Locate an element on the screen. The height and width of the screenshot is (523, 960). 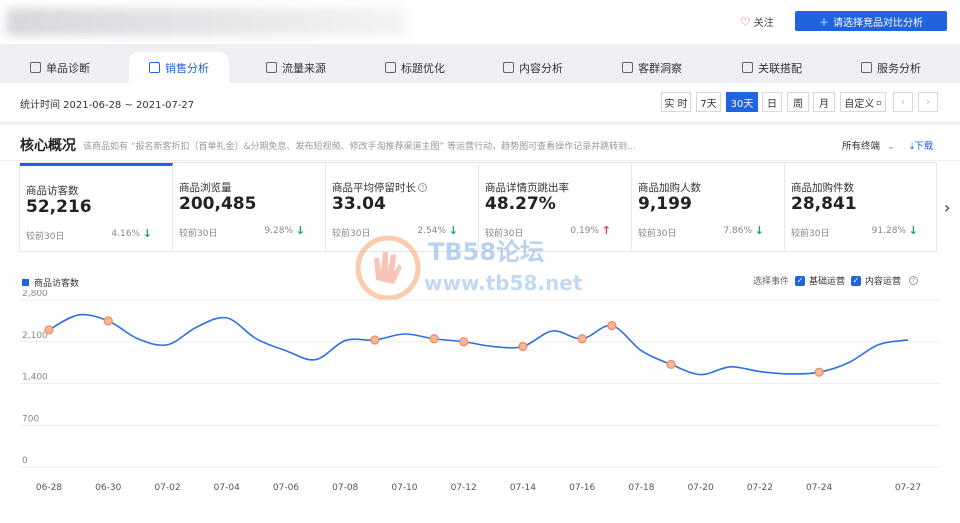
tab-label: 客群洞察 is located at coordinates (660, 68).